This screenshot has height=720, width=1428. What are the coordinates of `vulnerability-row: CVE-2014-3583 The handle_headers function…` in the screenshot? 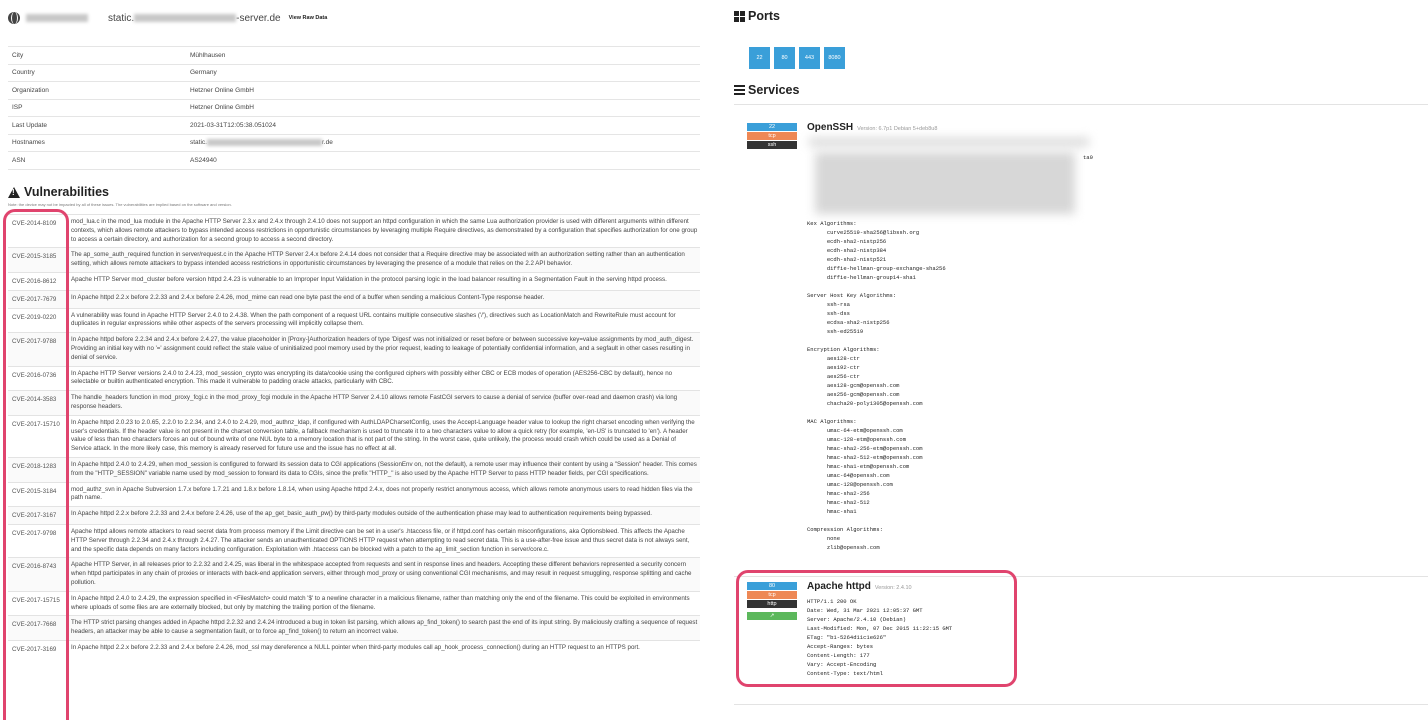 It's located at (354, 403).